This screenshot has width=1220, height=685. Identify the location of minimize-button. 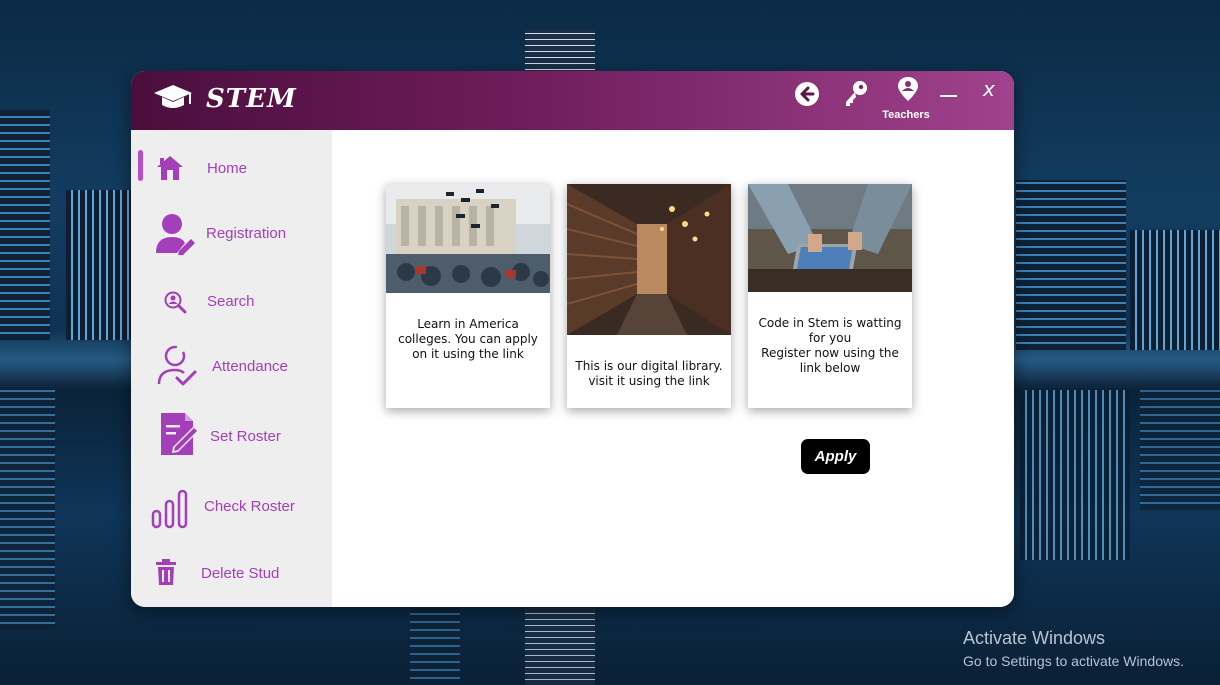
(953, 95).